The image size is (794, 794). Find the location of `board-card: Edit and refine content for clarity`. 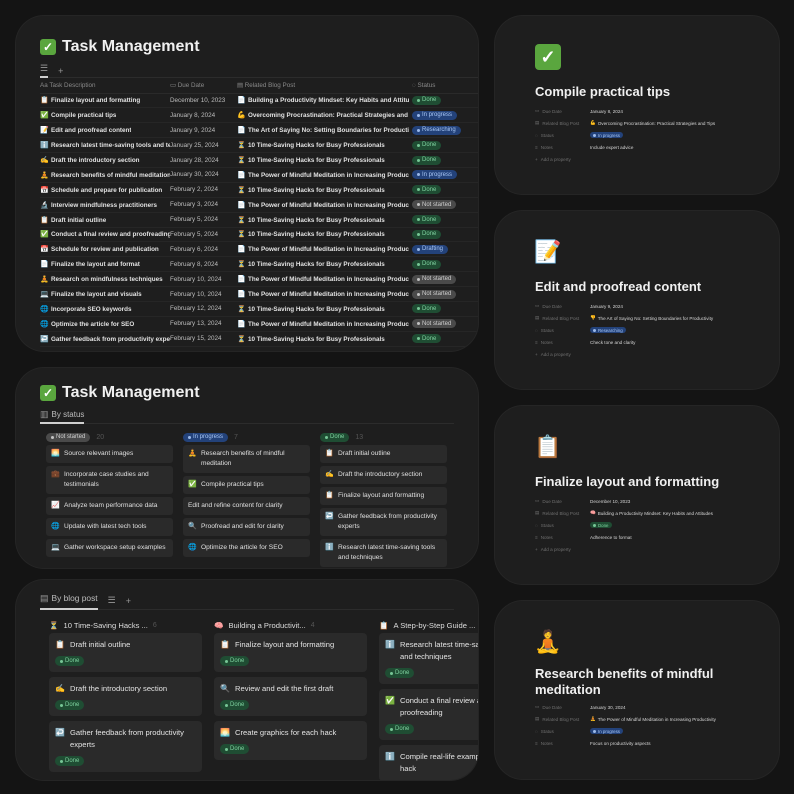

board-card: Edit and refine content for clarity is located at coordinates (246, 506).